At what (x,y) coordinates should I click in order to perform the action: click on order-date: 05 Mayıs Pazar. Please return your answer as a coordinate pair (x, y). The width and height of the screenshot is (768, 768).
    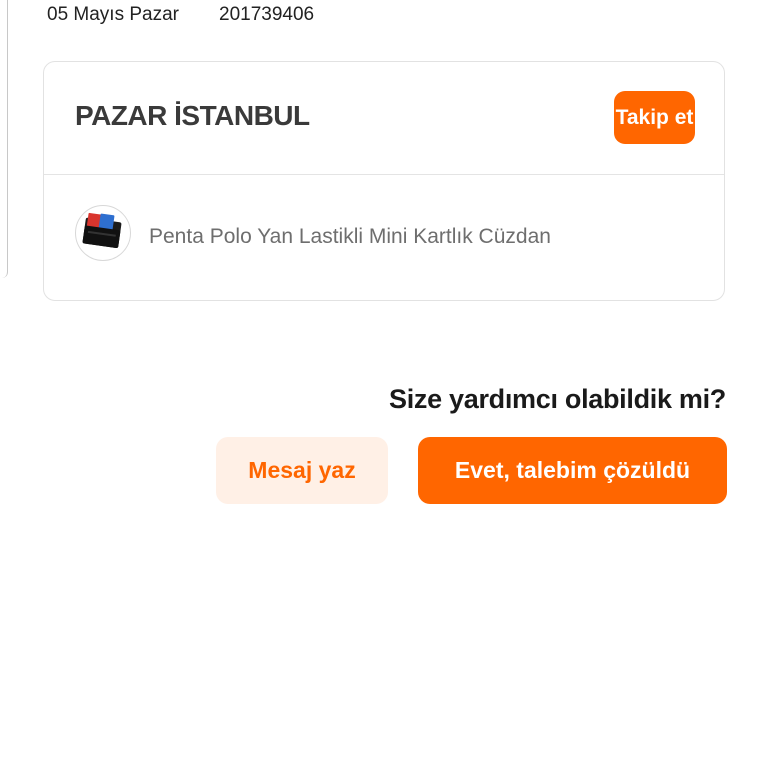
    Looking at the image, I should click on (113, 14).